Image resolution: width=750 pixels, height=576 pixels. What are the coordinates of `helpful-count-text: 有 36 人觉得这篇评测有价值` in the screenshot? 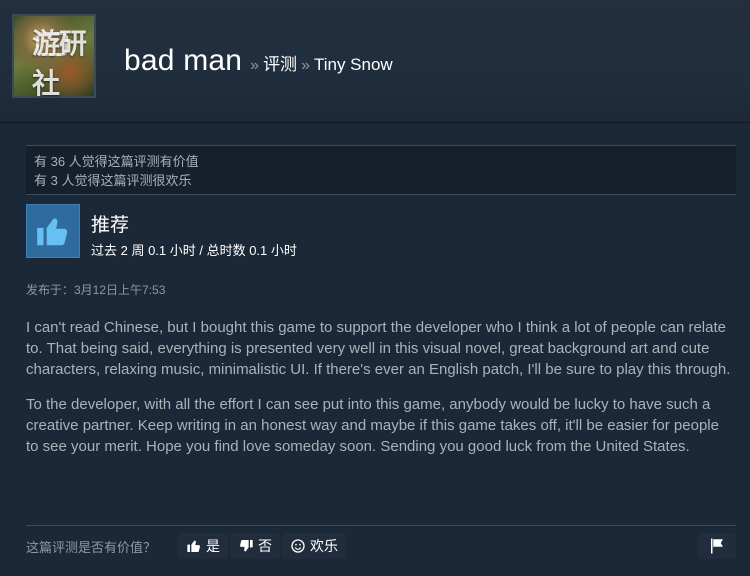 It's located at (116, 161).